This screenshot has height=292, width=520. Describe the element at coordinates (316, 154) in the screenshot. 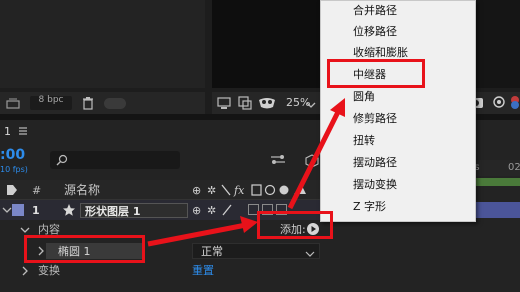

I see `arrow-to-repeater` at that location.